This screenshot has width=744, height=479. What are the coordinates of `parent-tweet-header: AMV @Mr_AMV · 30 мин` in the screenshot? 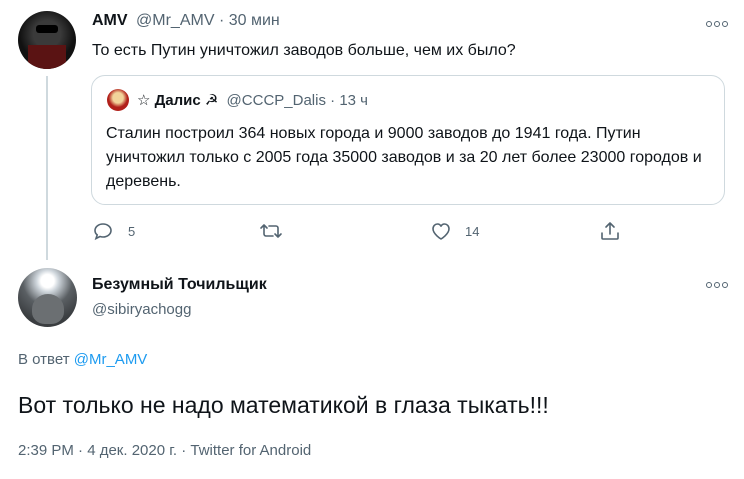 It's located at (186, 21).